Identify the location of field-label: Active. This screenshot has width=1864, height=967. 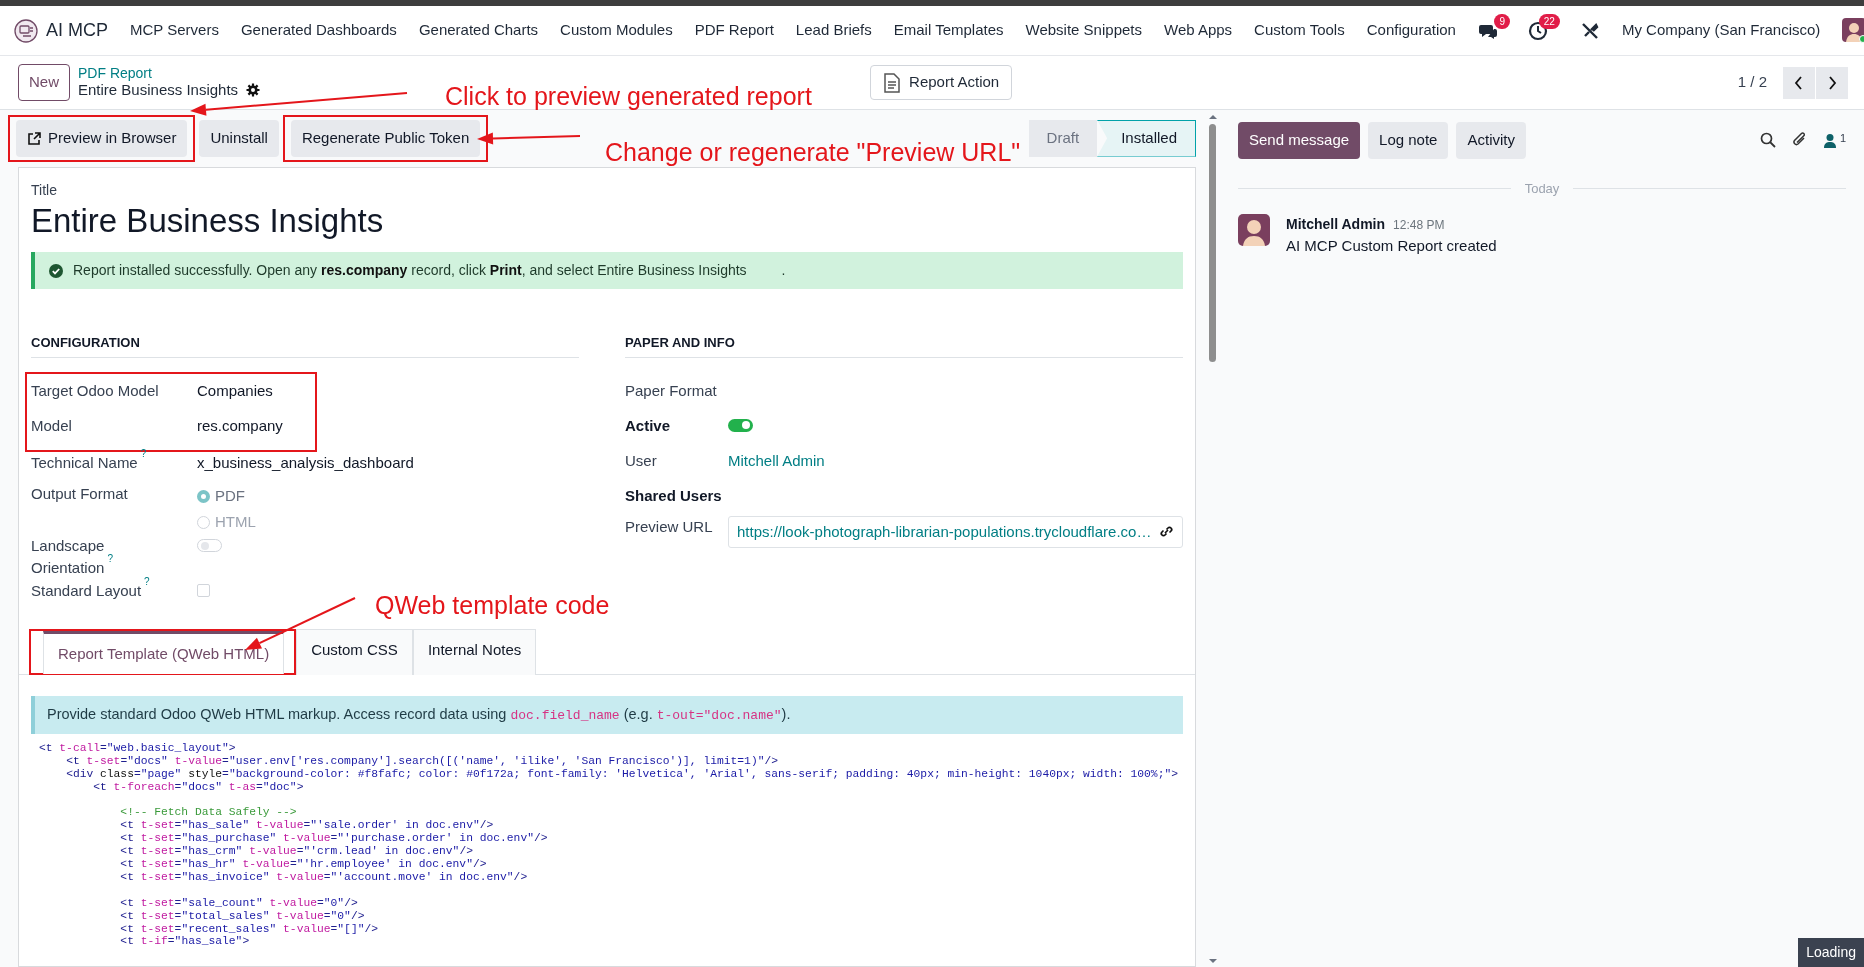
(648, 425).